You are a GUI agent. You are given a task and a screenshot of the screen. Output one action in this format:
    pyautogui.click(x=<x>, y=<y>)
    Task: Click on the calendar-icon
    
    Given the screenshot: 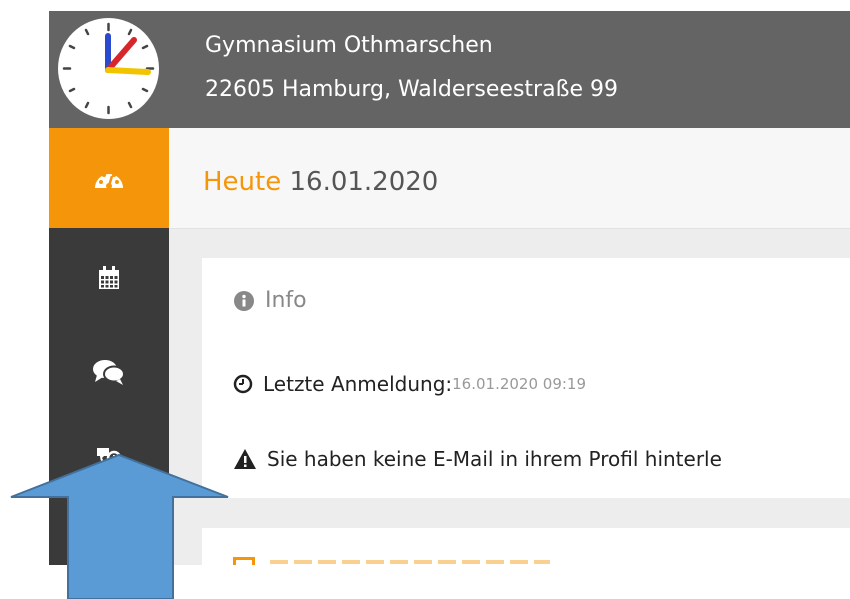 What is the action you would take?
    pyautogui.click(x=109, y=277)
    